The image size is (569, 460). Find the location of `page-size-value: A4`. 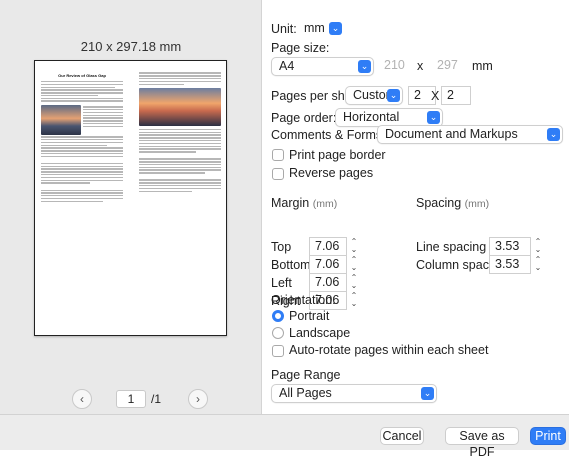

page-size-value: A4 is located at coordinates (287, 66).